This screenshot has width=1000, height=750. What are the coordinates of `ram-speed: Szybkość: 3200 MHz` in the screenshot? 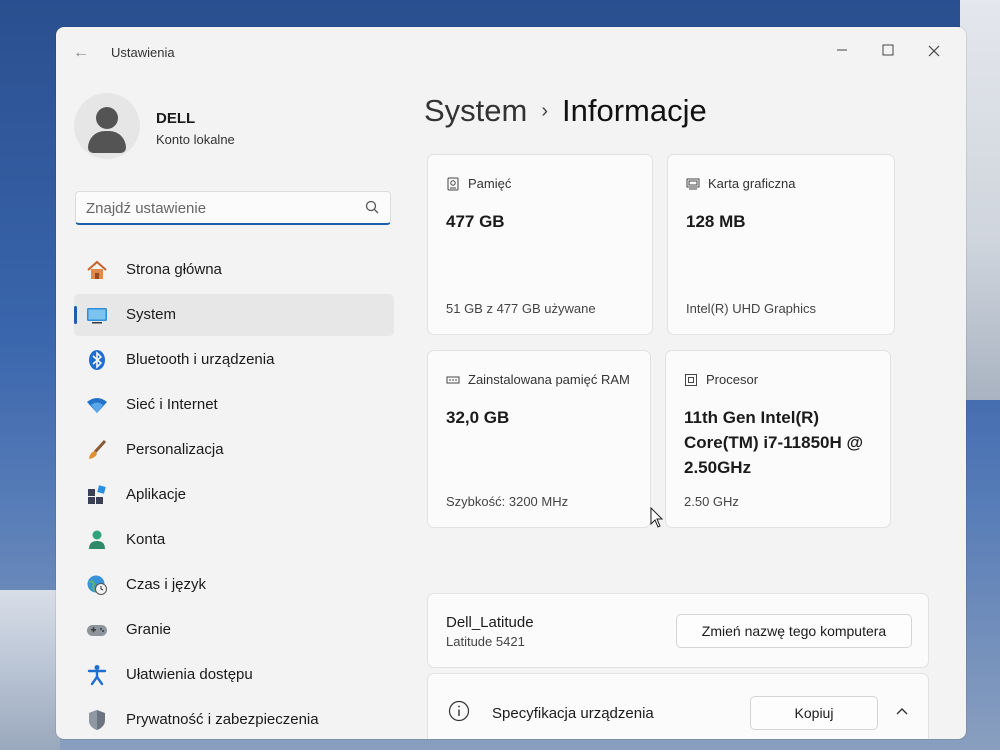 It's located at (507, 501).